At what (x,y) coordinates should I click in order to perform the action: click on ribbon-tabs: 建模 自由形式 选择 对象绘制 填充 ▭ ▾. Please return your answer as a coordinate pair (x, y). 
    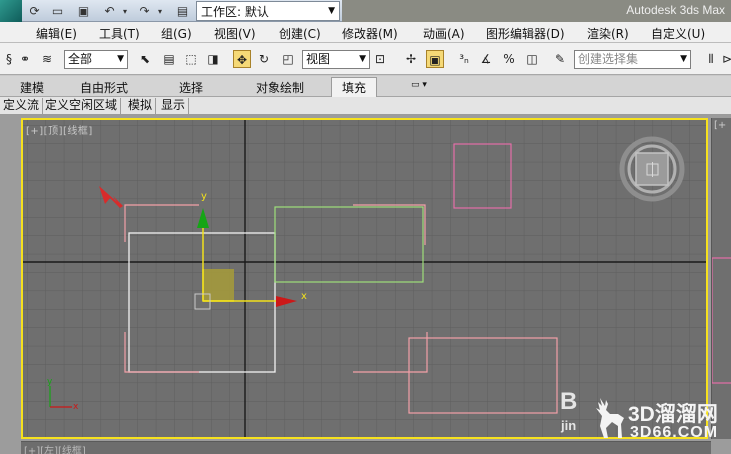
    Looking at the image, I should click on (365, 87).